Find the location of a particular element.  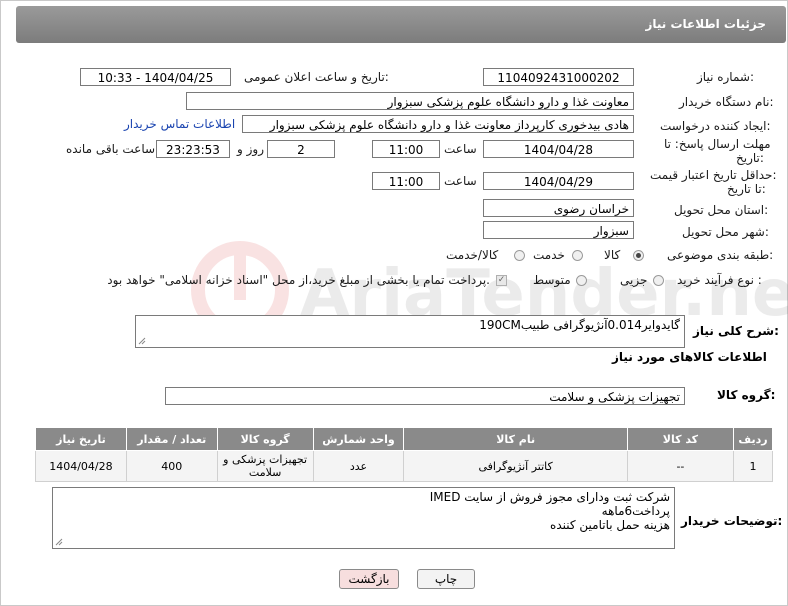

col-item-name: نام کالا is located at coordinates (515, 439).